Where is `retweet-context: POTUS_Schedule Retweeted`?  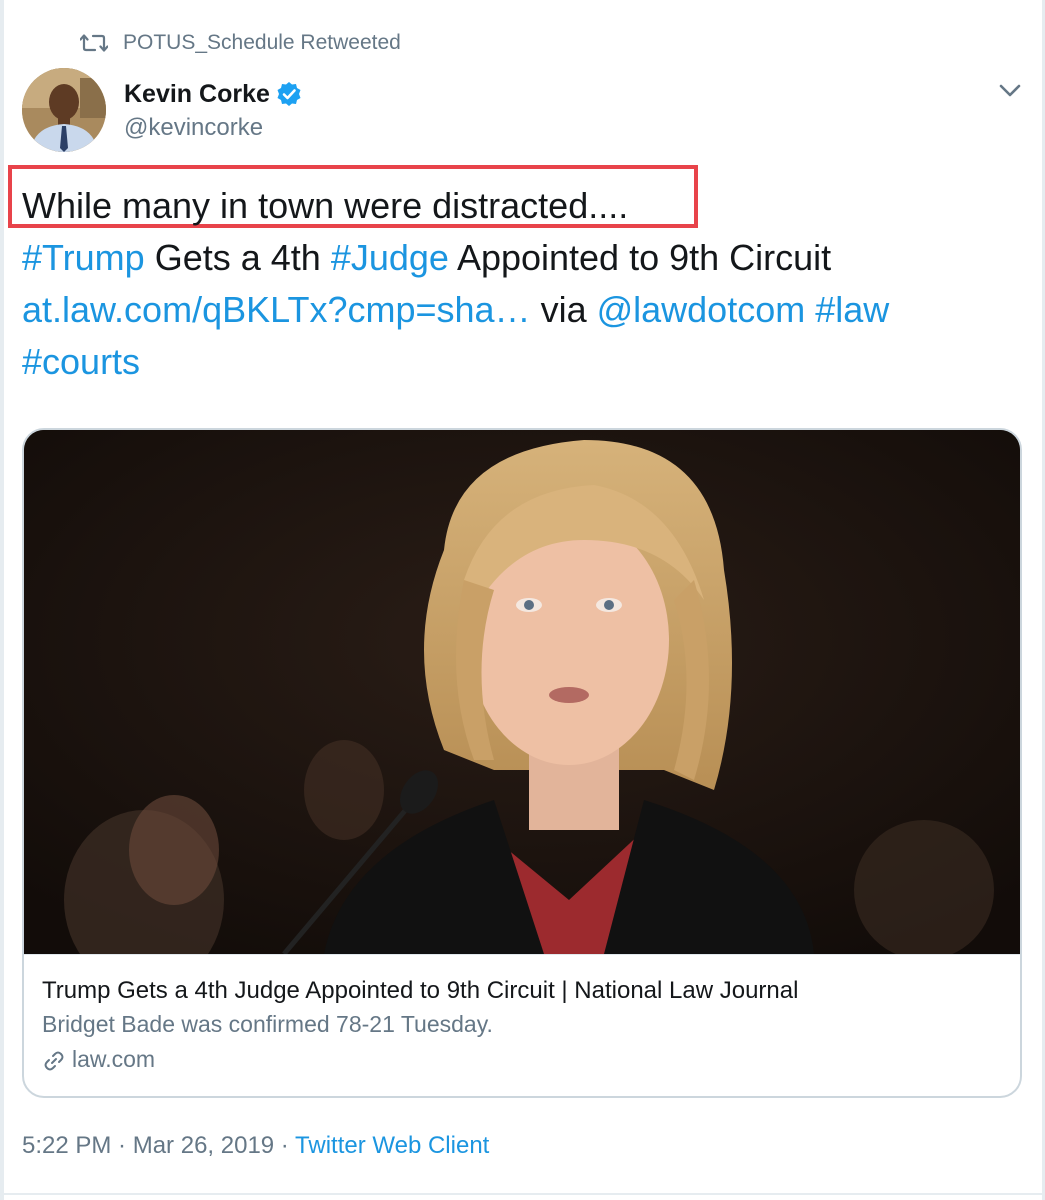
retweet-context: POTUS_Schedule Retweeted is located at coordinates (240, 43).